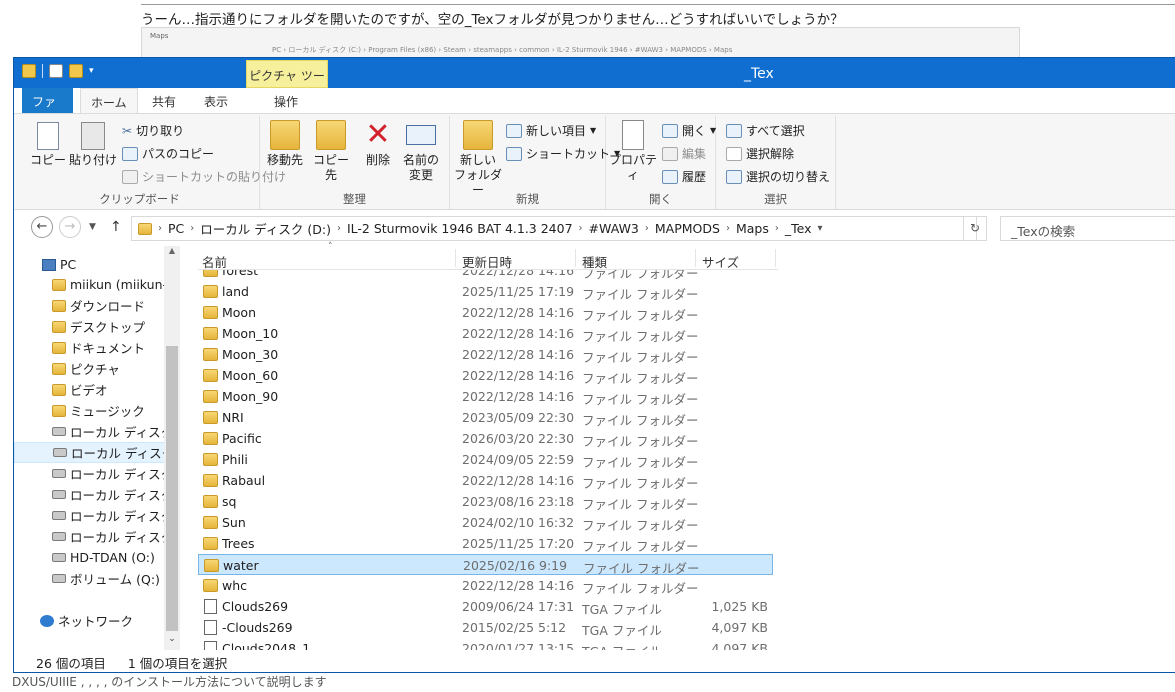 The width and height of the screenshot is (1175, 692). Describe the element at coordinates (563, 153) in the screenshot. I see `easy-access-button: ショートカット ▼` at that location.